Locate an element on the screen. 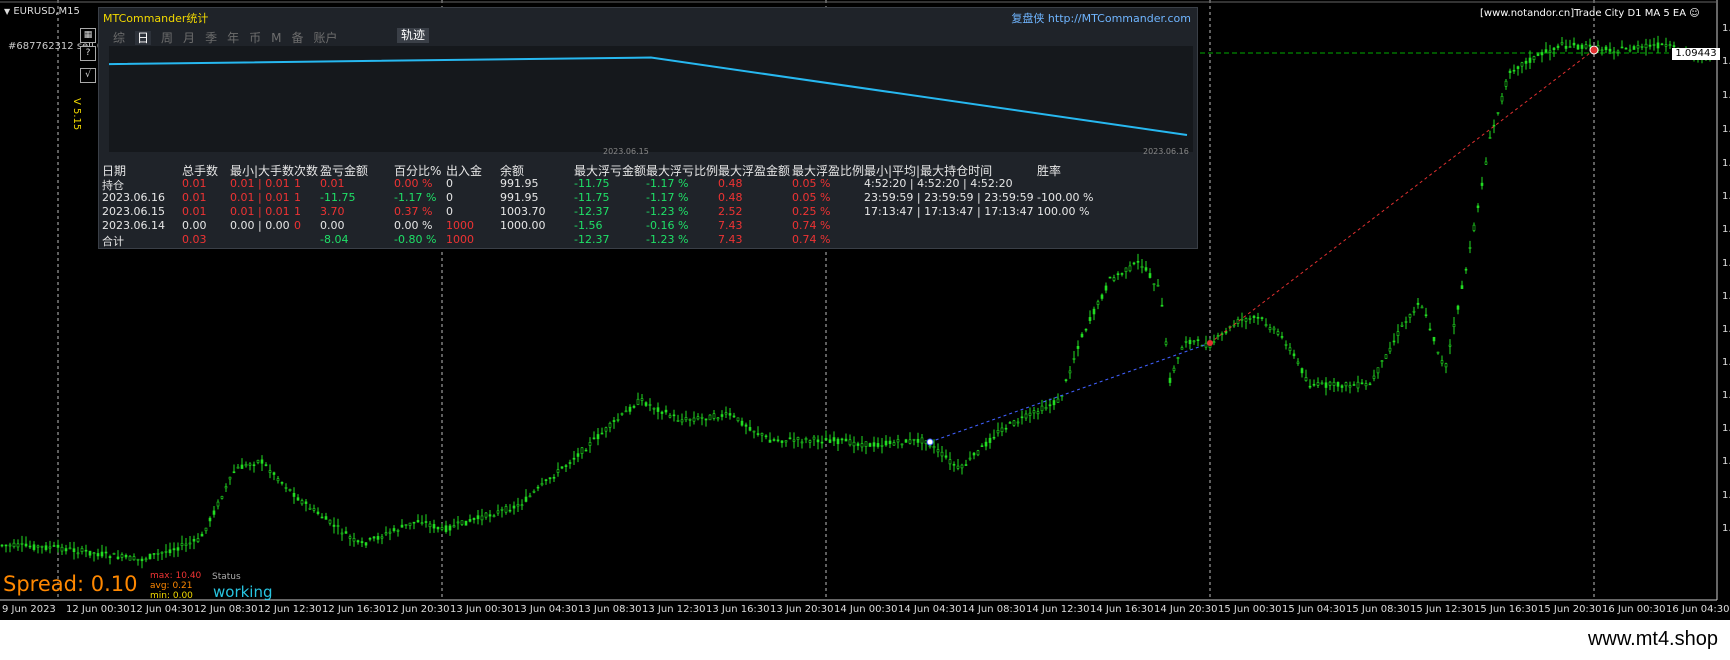  price-axis-label: 1.08055 is located at coordinates (1726, 362).